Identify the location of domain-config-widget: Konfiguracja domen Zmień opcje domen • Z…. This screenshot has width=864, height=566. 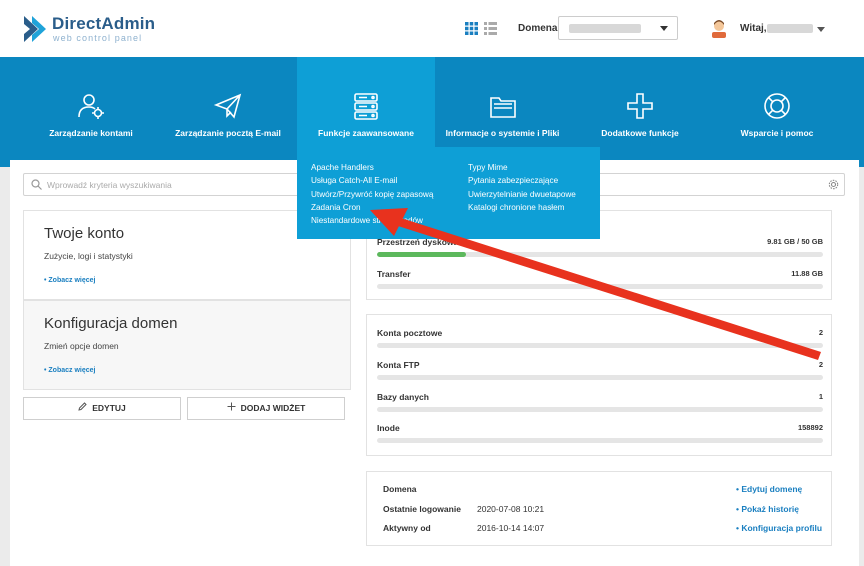
(187, 345).